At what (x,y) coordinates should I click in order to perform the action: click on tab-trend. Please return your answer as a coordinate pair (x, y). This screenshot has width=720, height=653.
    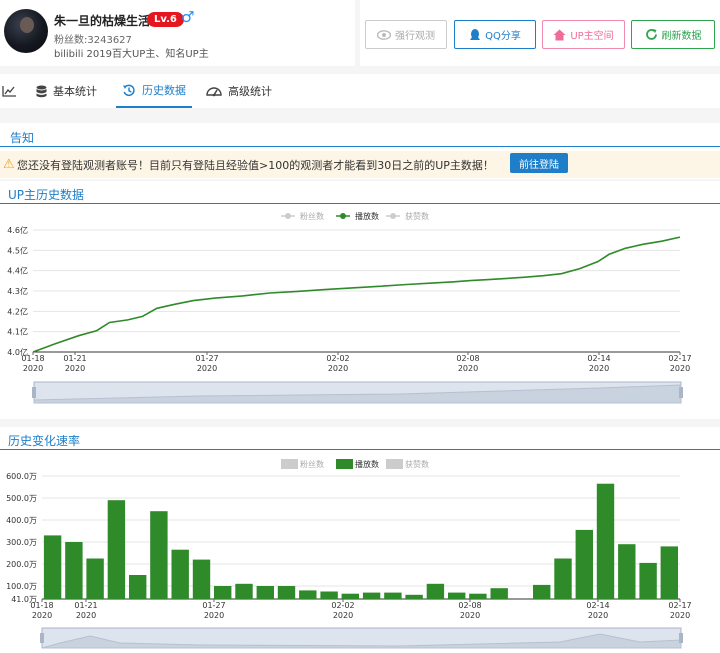
    Looking at the image, I should click on (11, 91).